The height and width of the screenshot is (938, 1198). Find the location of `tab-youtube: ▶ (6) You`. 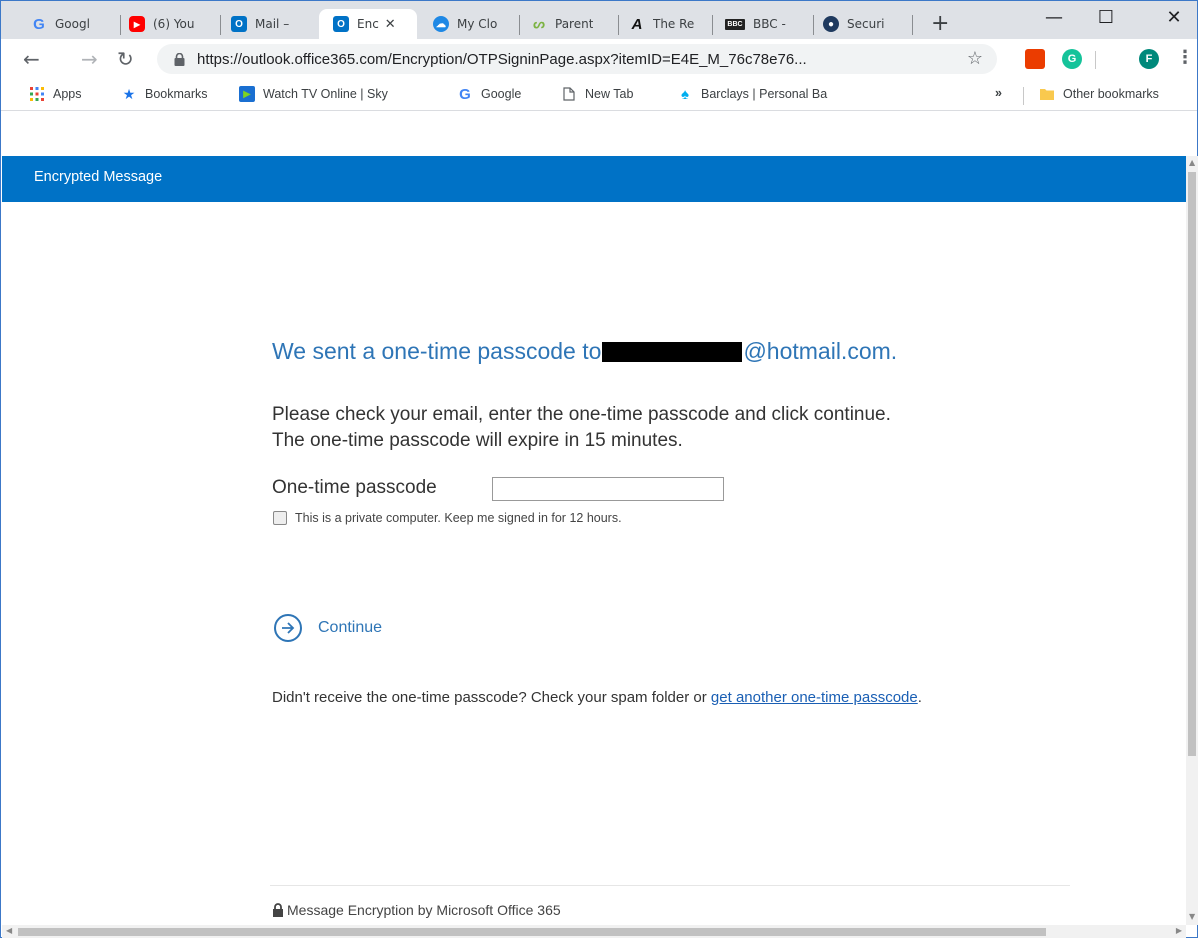

tab-youtube: ▶ (6) You is located at coordinates (169, 24).